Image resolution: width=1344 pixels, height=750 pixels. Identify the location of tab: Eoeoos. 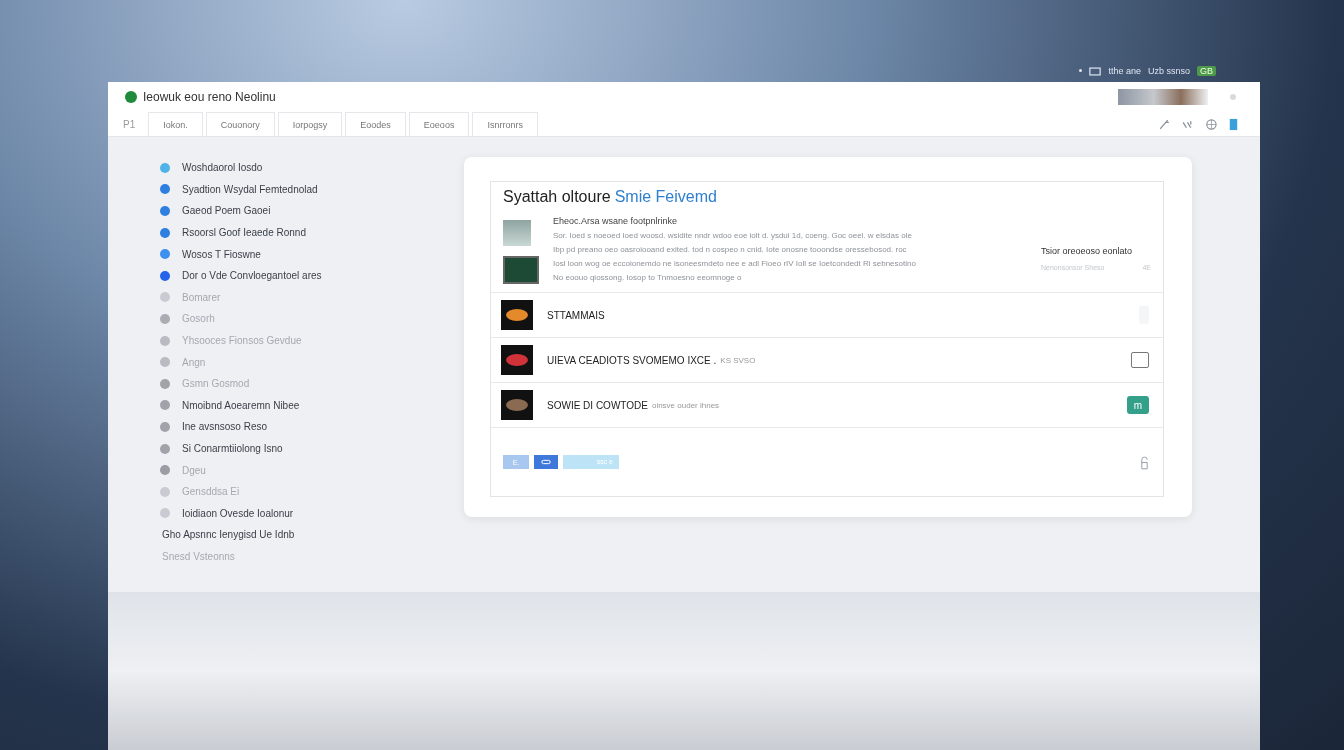
(439, 124).